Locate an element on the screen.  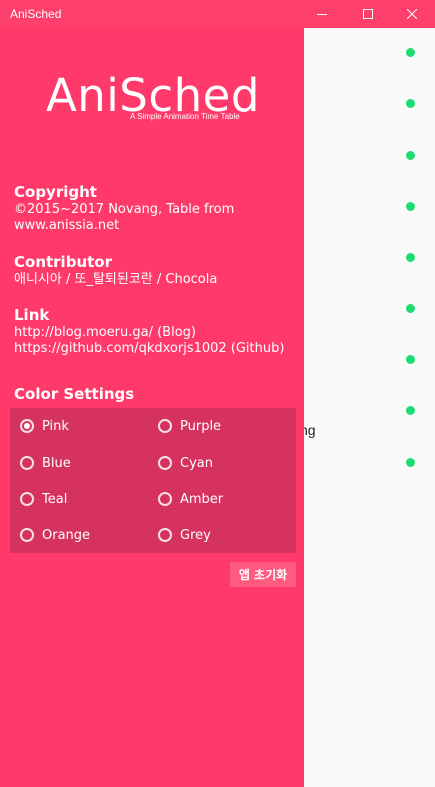
title-bar: AniSched is located at coordinates (217, 14).